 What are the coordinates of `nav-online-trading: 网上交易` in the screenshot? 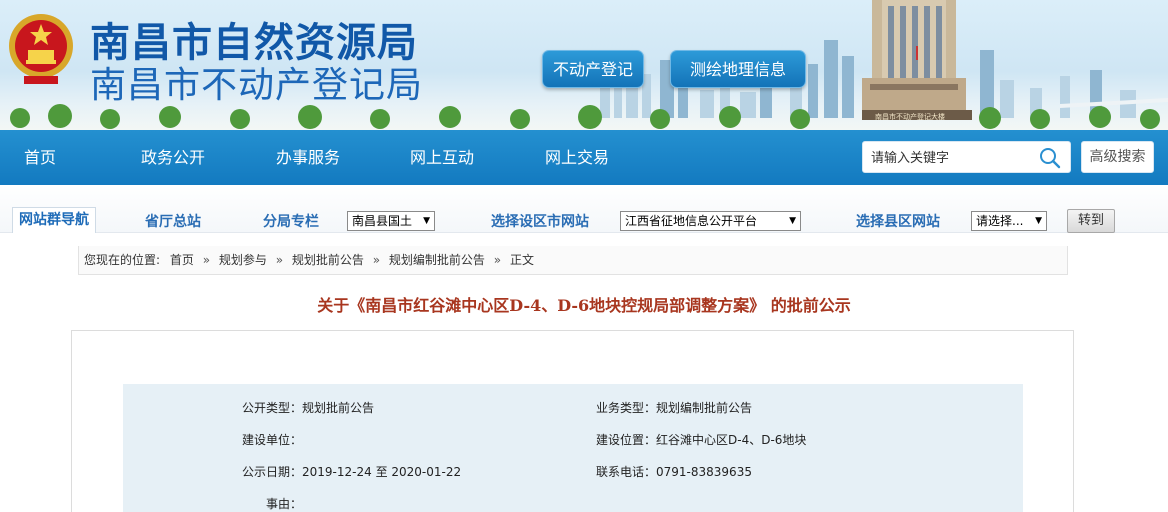 It's located at (577, 157).